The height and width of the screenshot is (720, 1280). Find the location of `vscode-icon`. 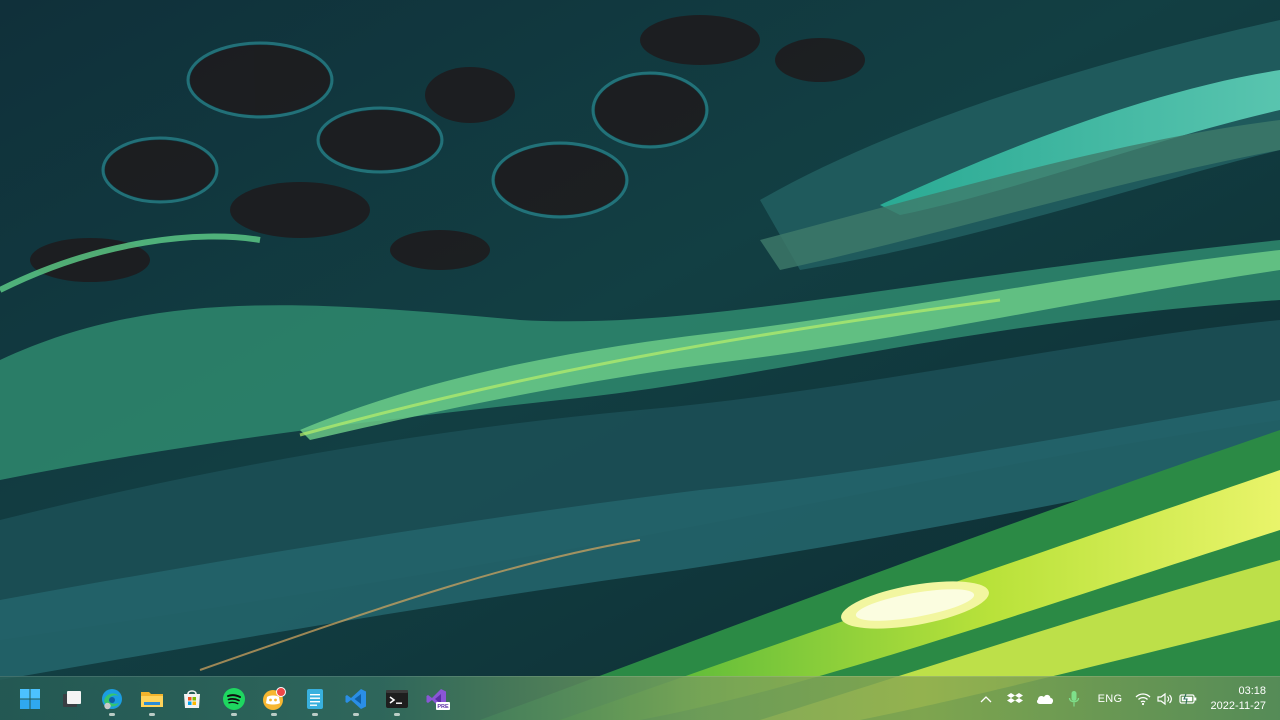

vscode-icon is located at coordinates (355, 699).